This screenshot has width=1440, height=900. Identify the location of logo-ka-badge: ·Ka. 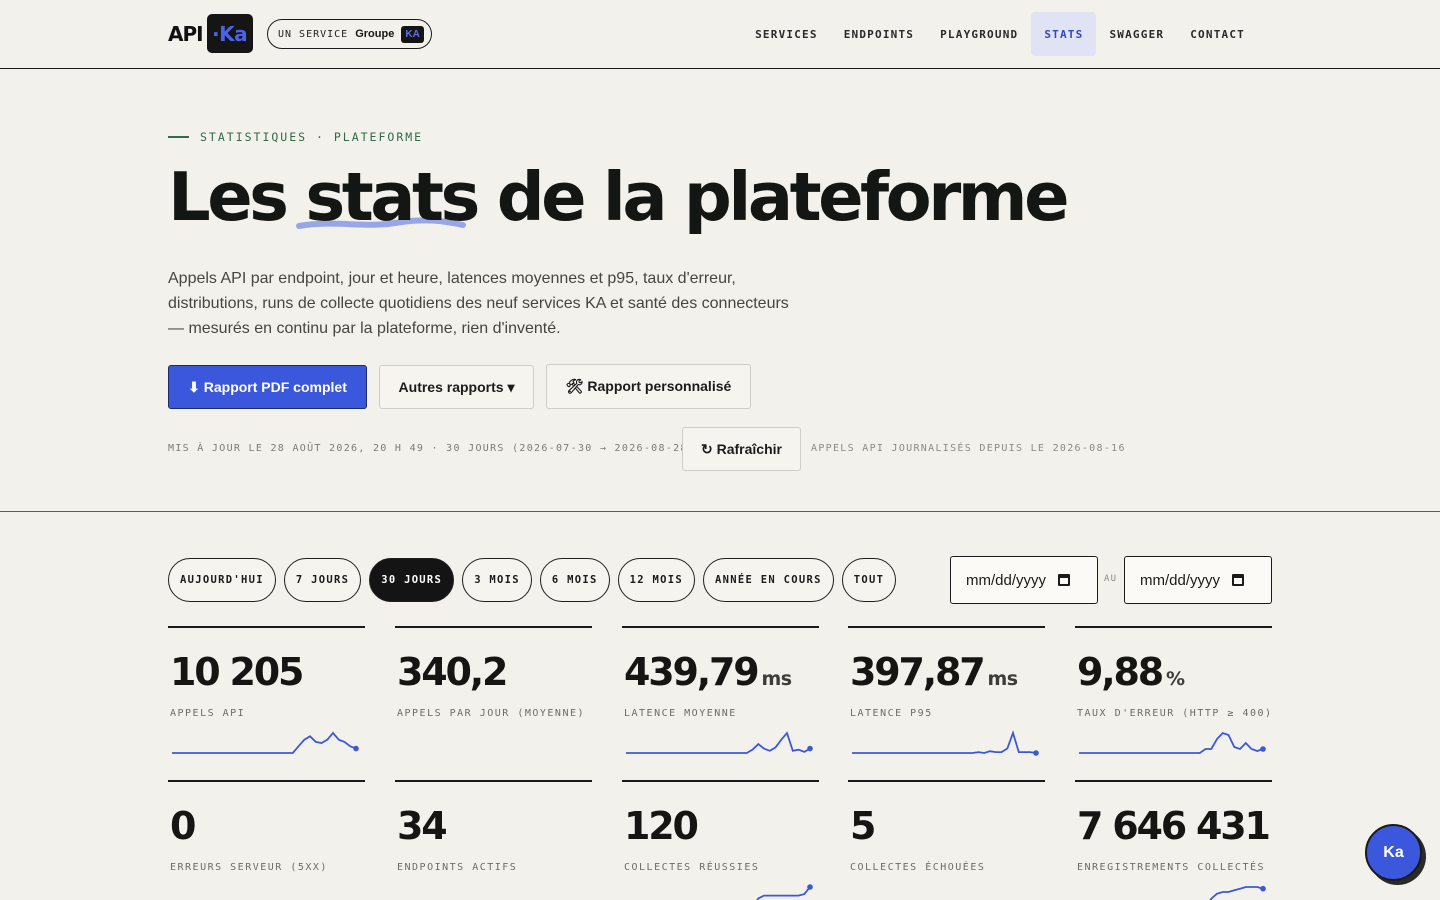
(229, 33).